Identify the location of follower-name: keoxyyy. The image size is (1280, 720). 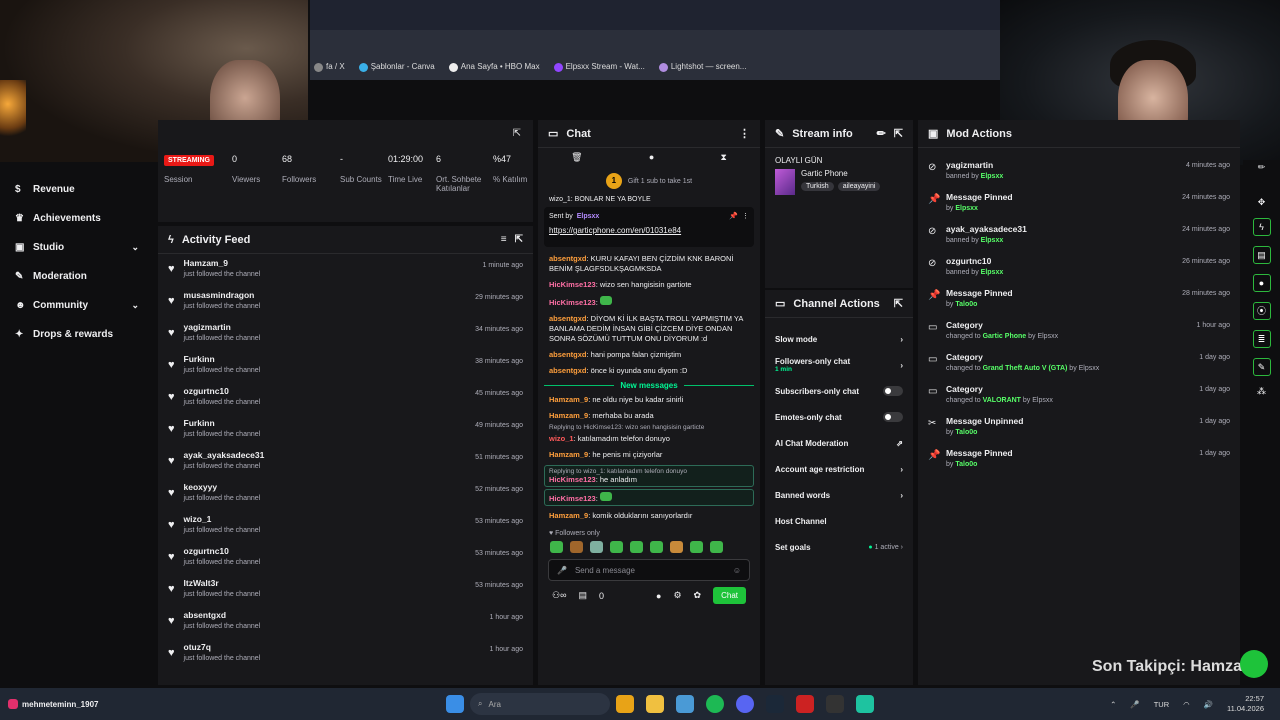
(222, 487).